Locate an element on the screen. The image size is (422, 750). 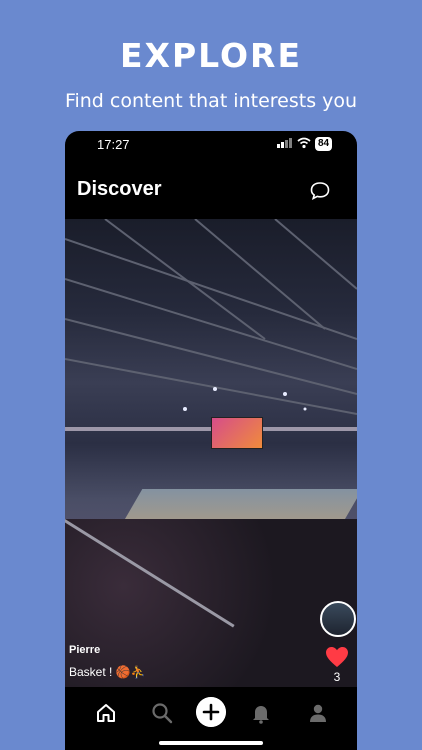
author-avatar is located at coordinates (338, 619).